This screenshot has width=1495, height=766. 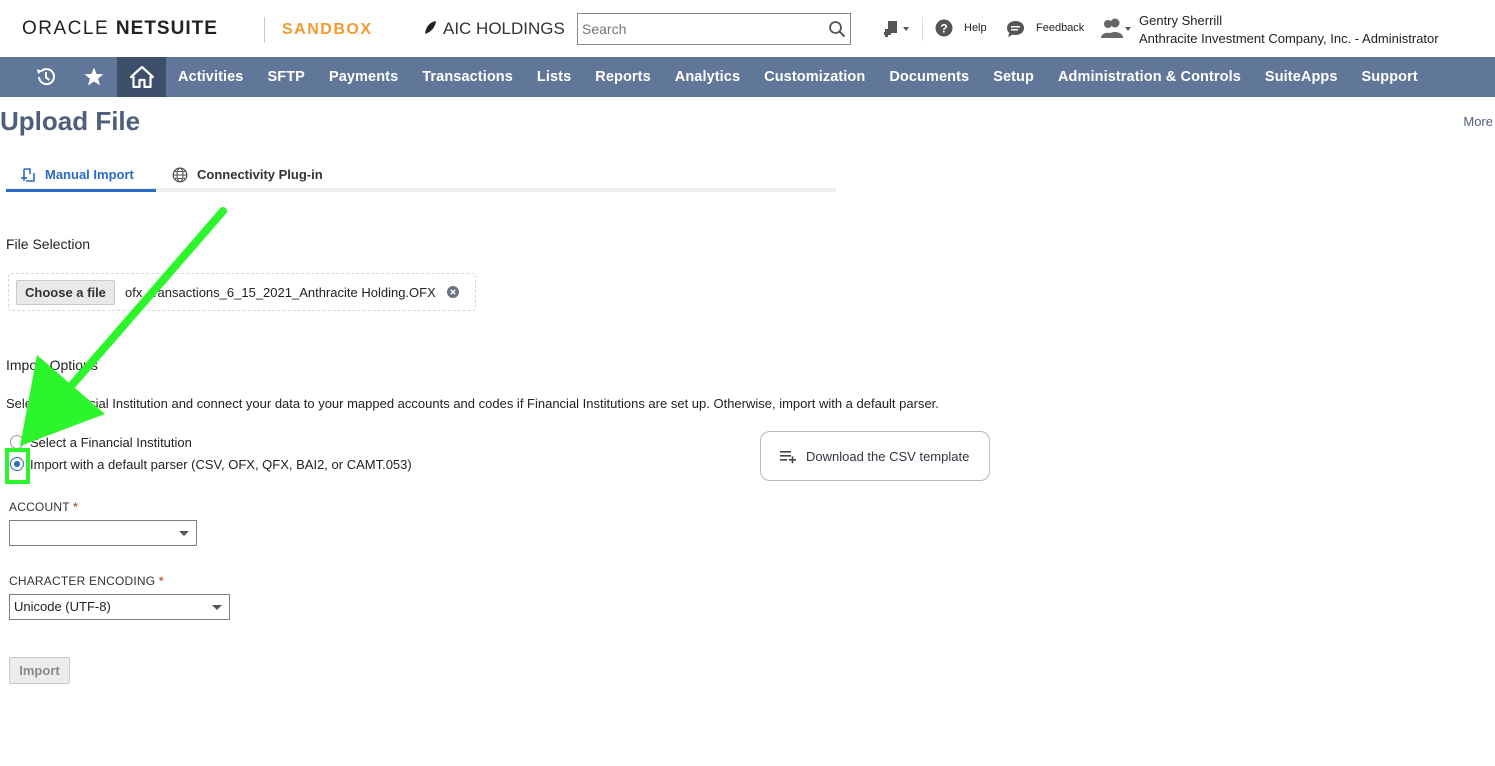 I want to click on character-encoding-value: Unicode (UTF-8), so click(x=62, y=606).